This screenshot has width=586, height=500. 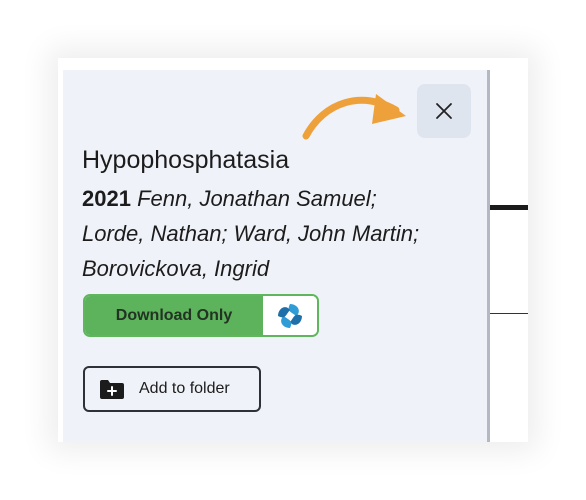 I want to click on swirl-logo-icon, so click(x=290, y=315).